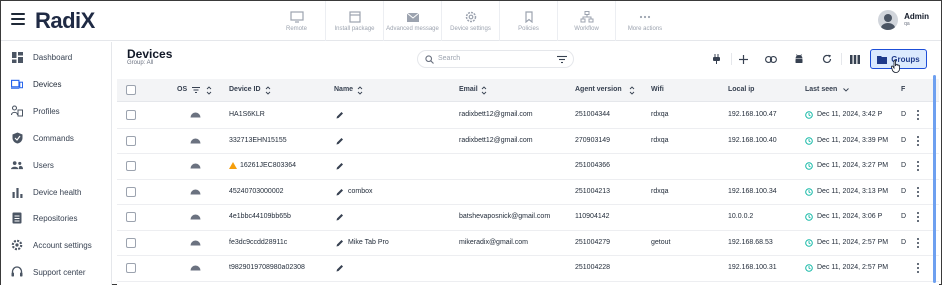 Image resolution: width=942 pixels, height=285 pixels. I want to click on install-package-button: Install package, so click(355, 21).